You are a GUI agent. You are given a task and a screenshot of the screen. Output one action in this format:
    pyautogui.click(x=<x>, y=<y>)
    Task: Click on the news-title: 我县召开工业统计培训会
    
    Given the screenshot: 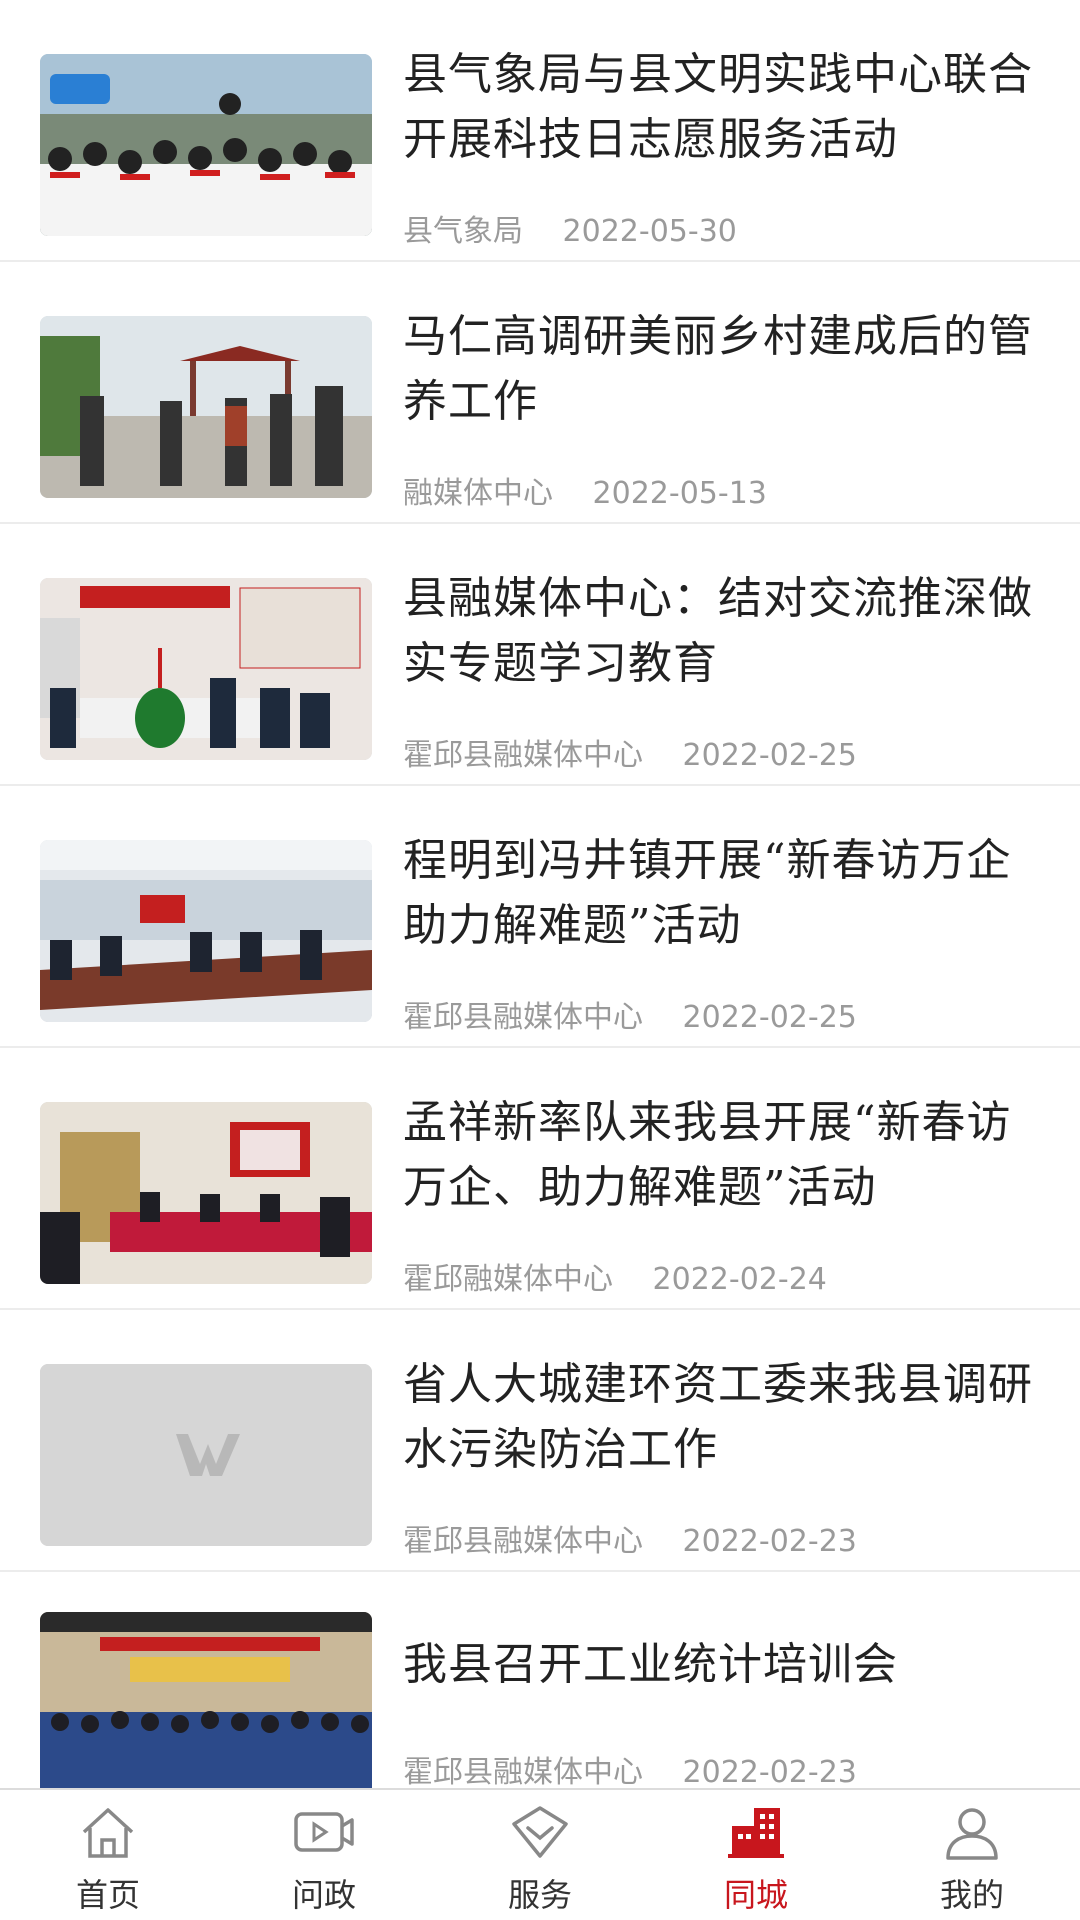 What is the action you would take?
    pyautogui.click(x=723, y=1664)
    